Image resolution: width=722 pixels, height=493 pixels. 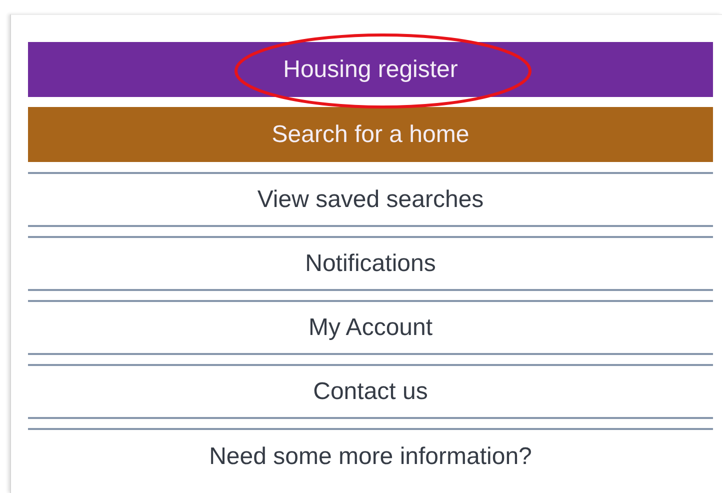 What do you see at coordinates (370, 455) in the screenshot?
I see `menu-item: Need some more information?` at bounding box center [370, 455].